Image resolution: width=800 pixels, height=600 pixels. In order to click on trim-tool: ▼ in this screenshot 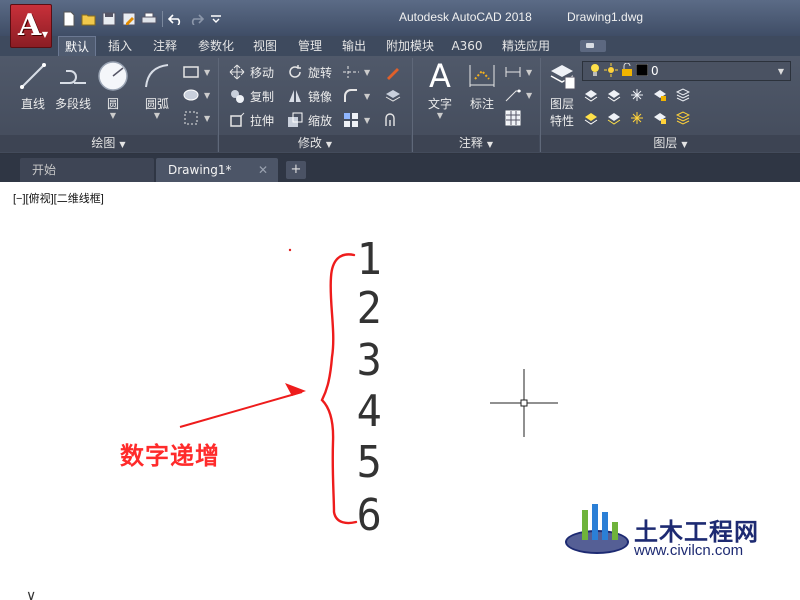, I will do `click(356, 72)`.